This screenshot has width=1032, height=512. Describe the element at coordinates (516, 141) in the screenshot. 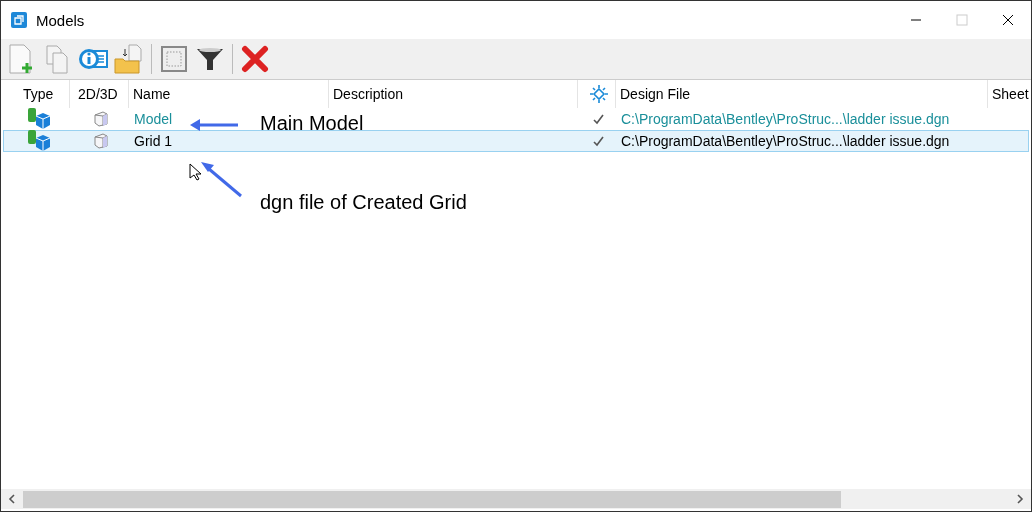

I see `selected-row: Grid 1 C:\ProgramData\Bentley\ProStruc...\ladder issue.dgn` at that location.